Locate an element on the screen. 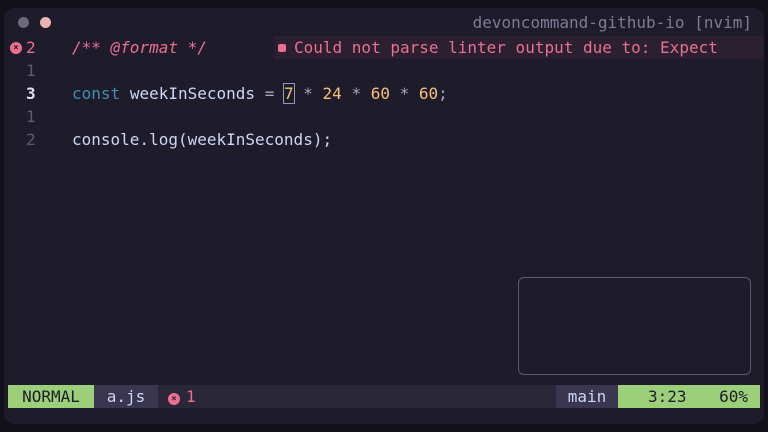 This screenshot has width=768, height=432. scroll-percent: 60% is located at coordinates (733, 396).